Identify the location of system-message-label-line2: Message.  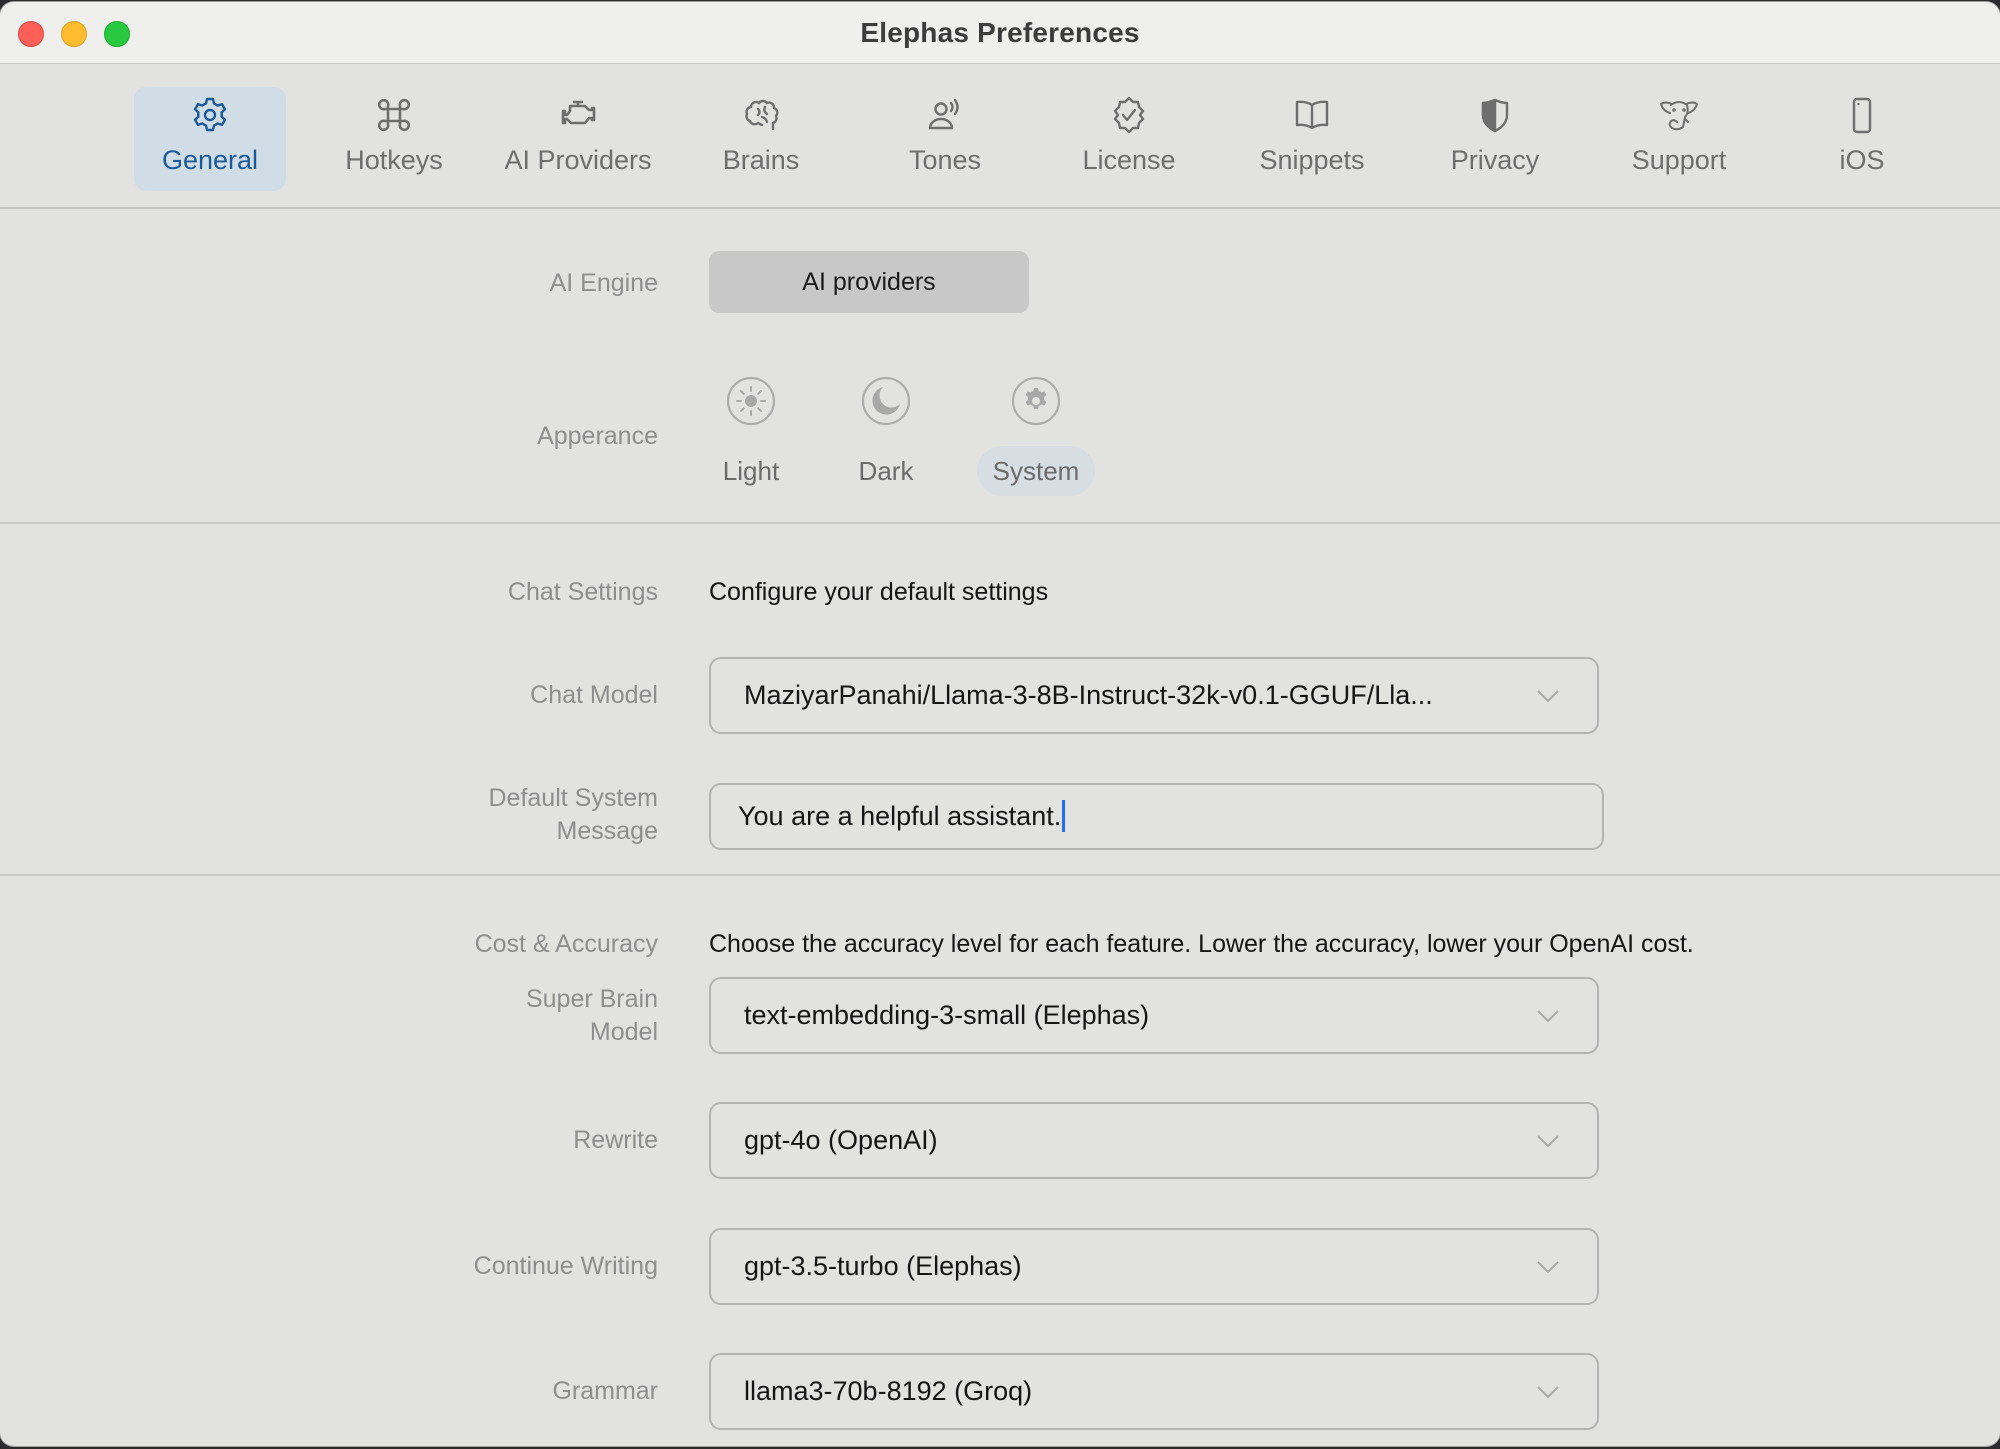
(607, 831).